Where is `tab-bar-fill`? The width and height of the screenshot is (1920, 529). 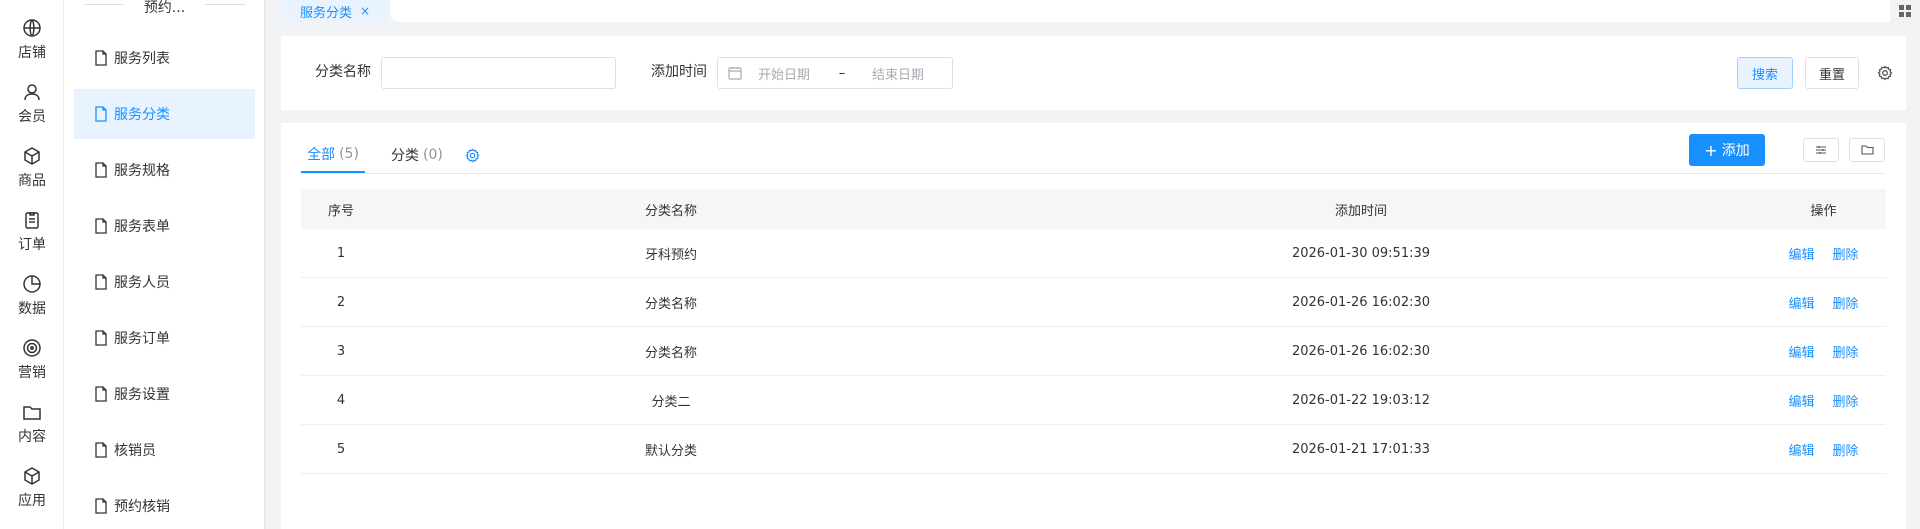
tab-bar-fill is located at coordinates (1140, 11).